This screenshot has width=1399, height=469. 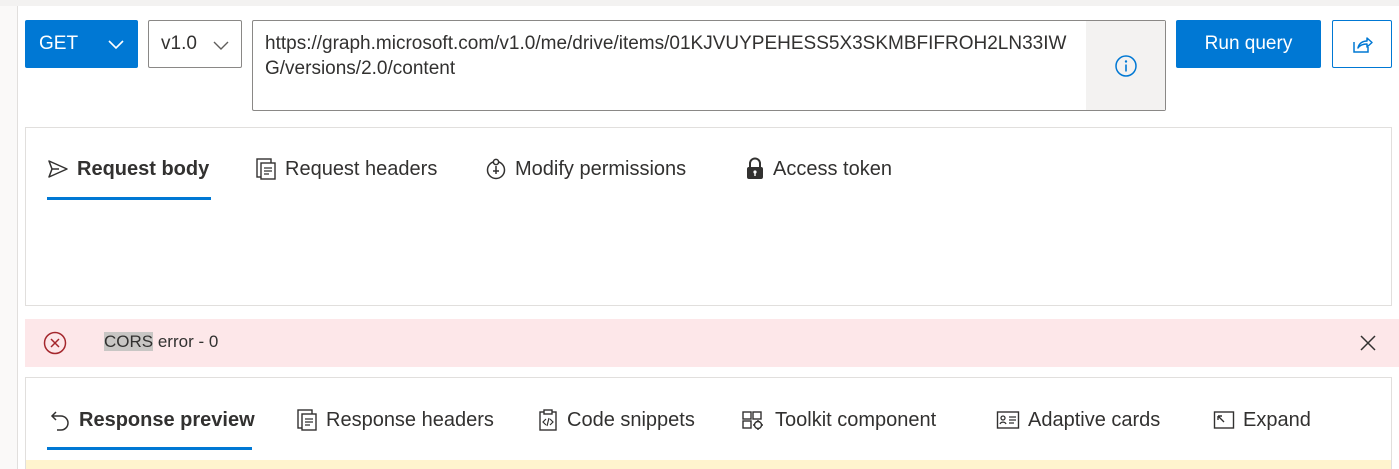 What do you see at coordinates (55, 343) in the screenshot?
I see `error-icon` at bounding box center [55, 343].